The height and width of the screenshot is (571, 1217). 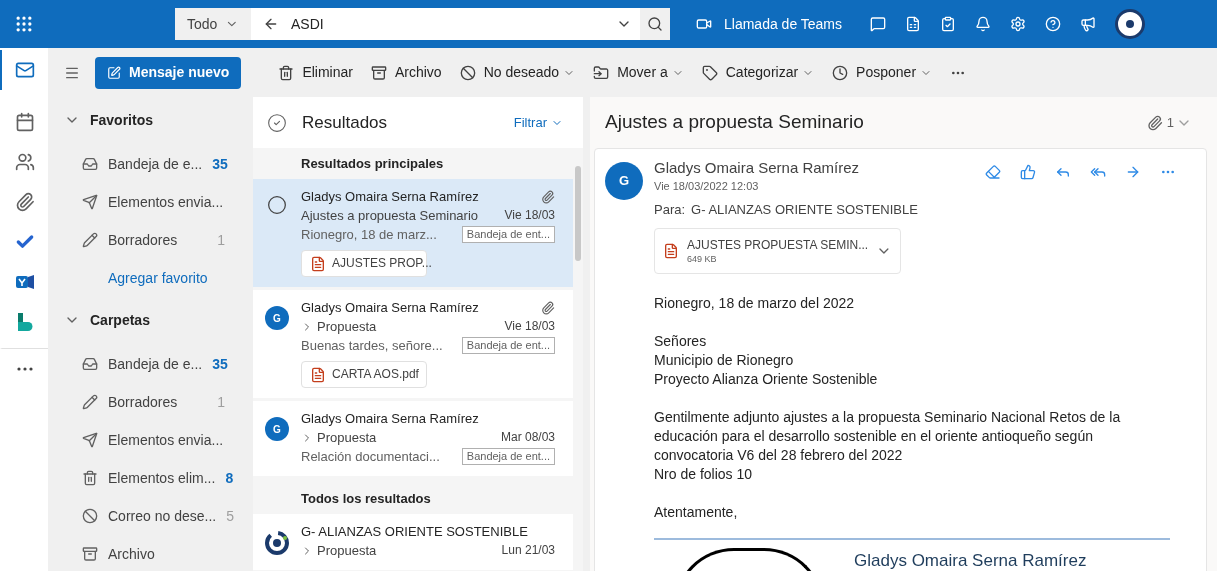 What do you see at coordinates (758, 72) in the screenshot?
I see `toolbar-button: Categorizar` at bounding box center [758, 72].